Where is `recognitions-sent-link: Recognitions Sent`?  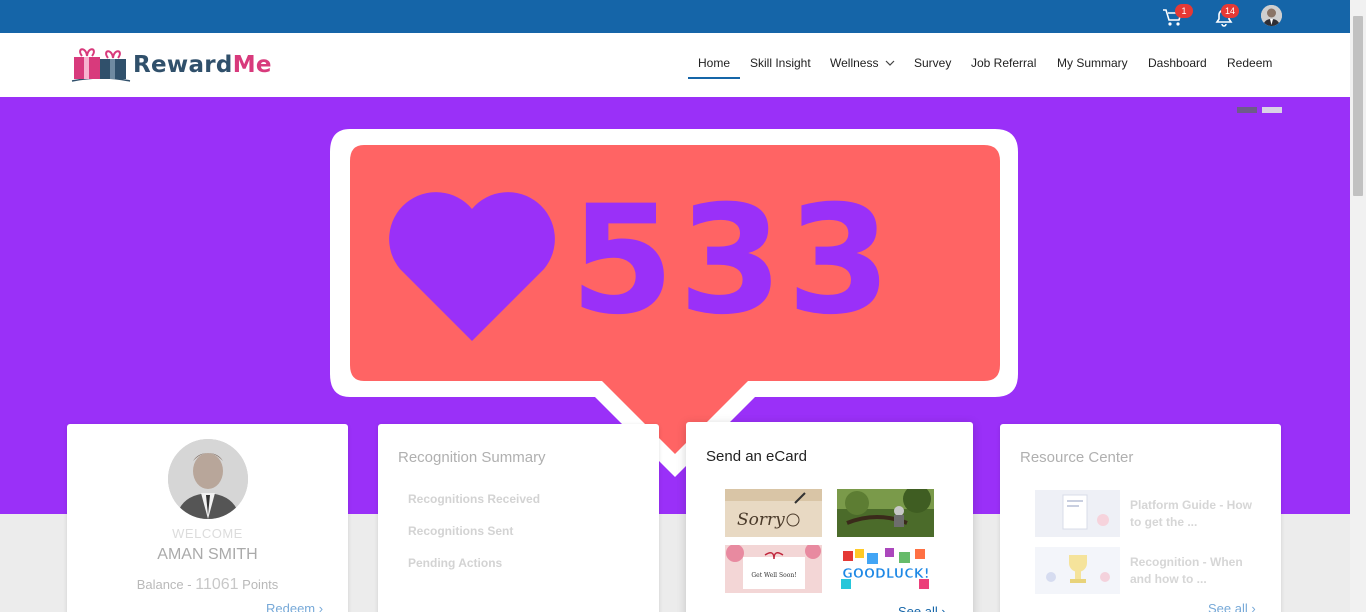 recognitions-sent-link: Recognitions Sent is located at coordinates (460, 531).